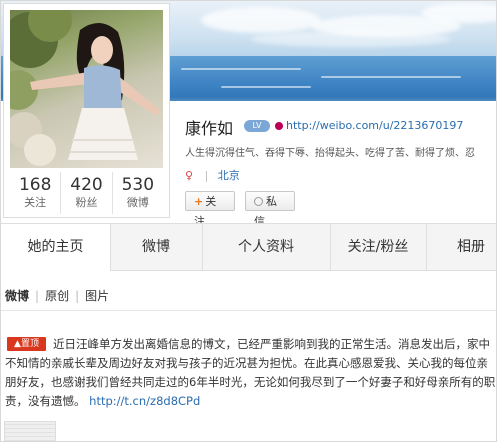 The image size is (497, 442). I want to click on pin-icon: ▲, so click(17, 344).